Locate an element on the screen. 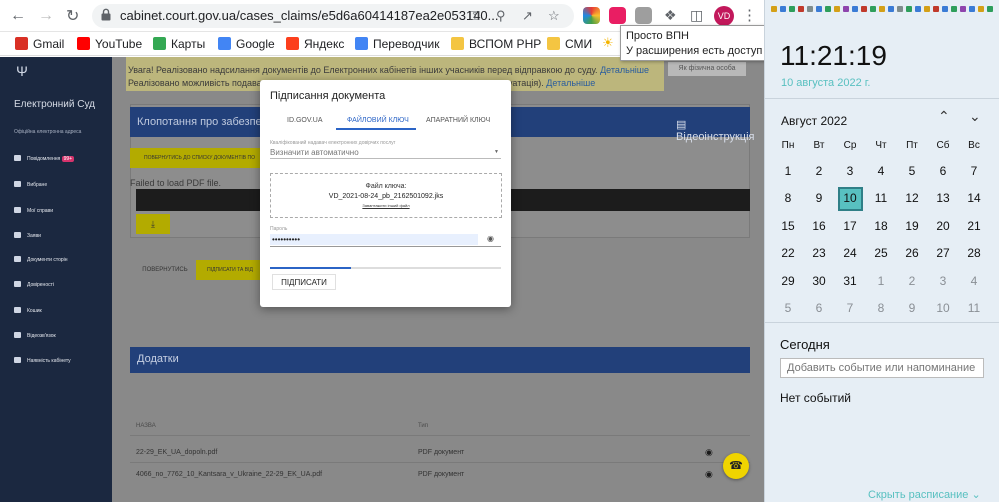  tab-hardware-key: АПАРАТНИЙ КЛЮЧ is located at coordinates (458, 120).